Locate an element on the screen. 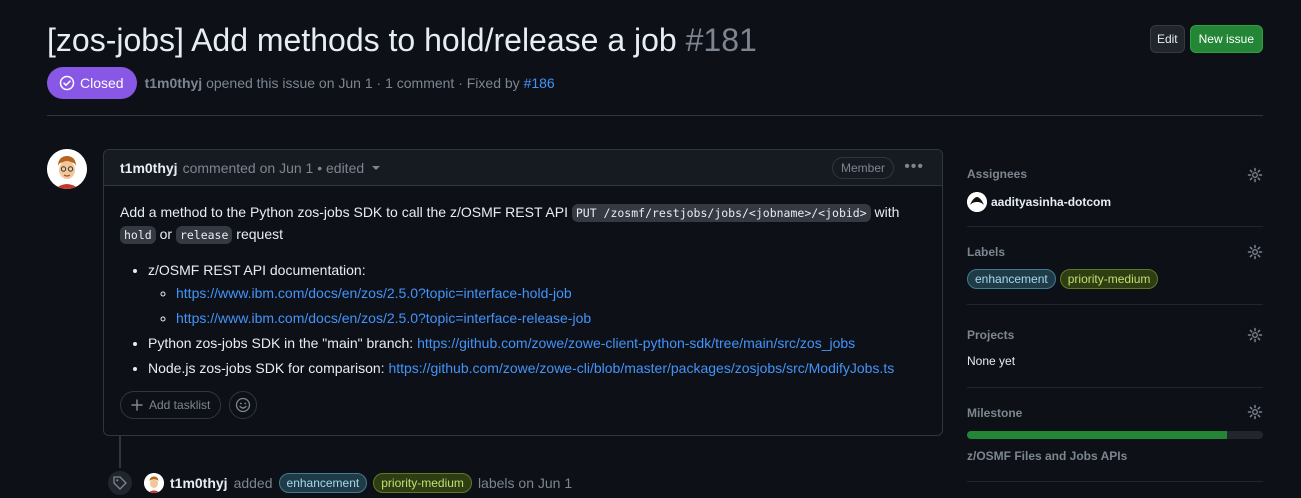 The height and width of the screenshot is (498, 1301). add-tasklist-button: Add tasklist is located at coordinates (171, 405).